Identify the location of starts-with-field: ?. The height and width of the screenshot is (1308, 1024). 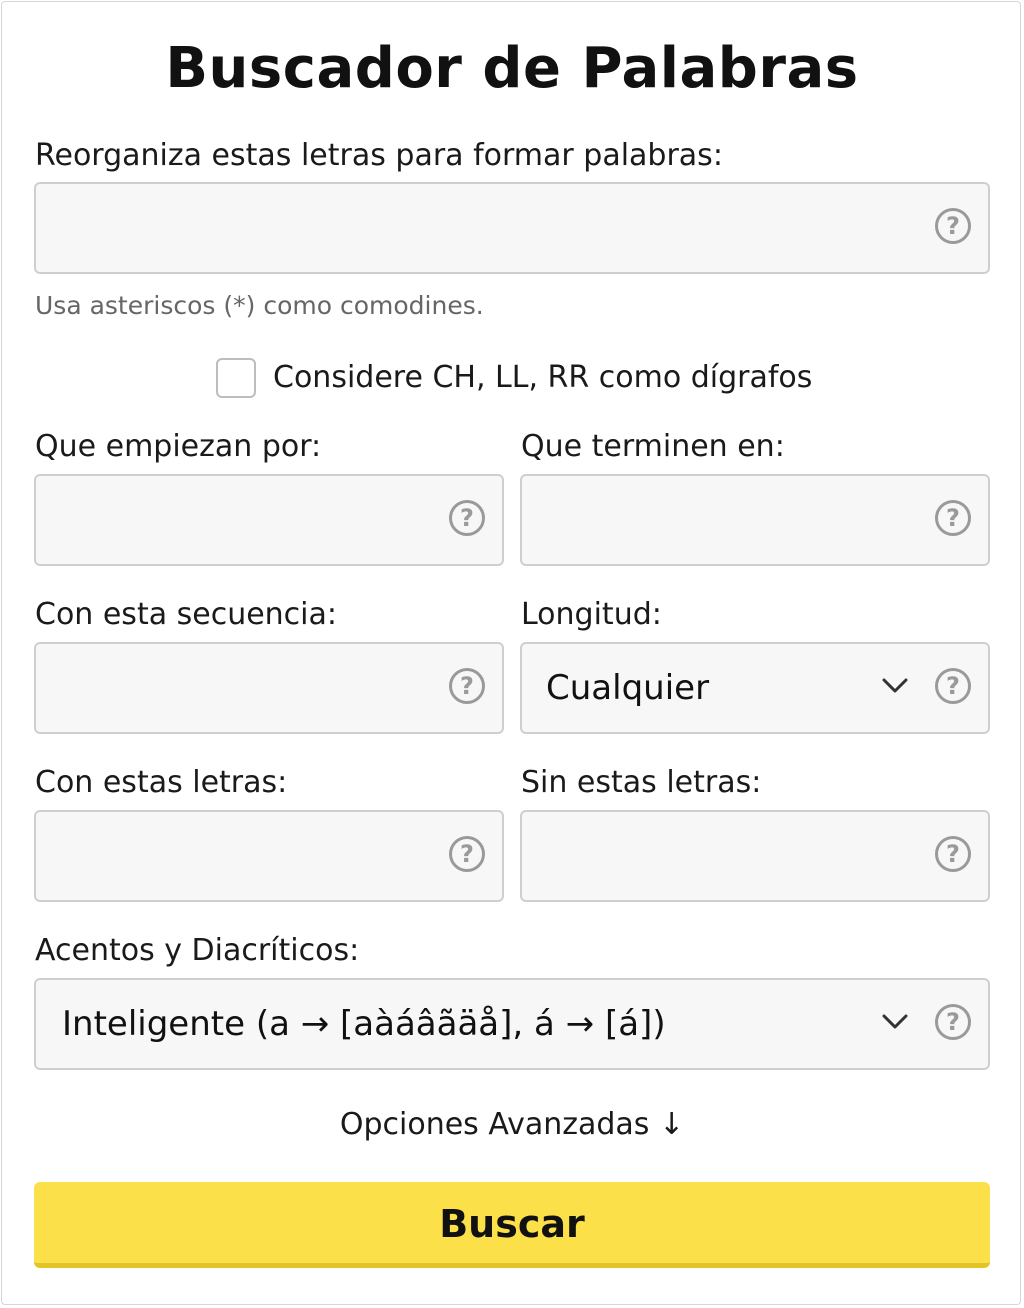
(269, 520).